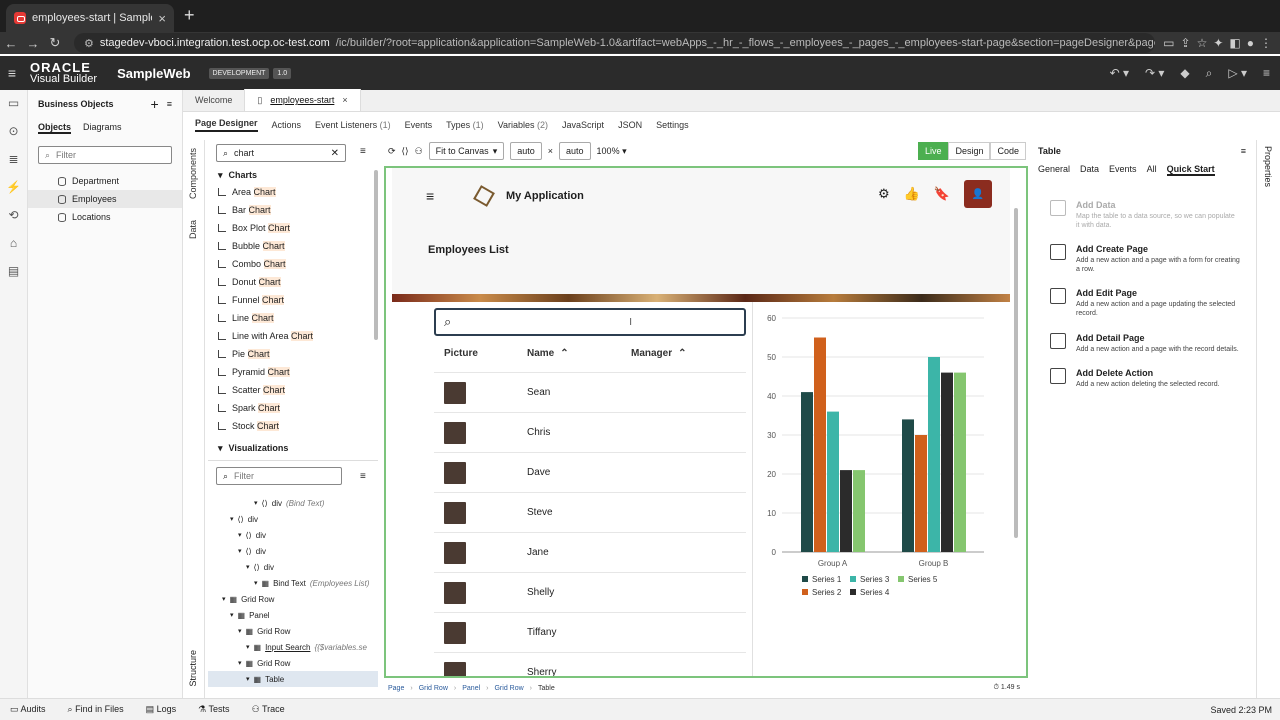  I want to click on palette-item: Donut Chart, so click(293, 282).